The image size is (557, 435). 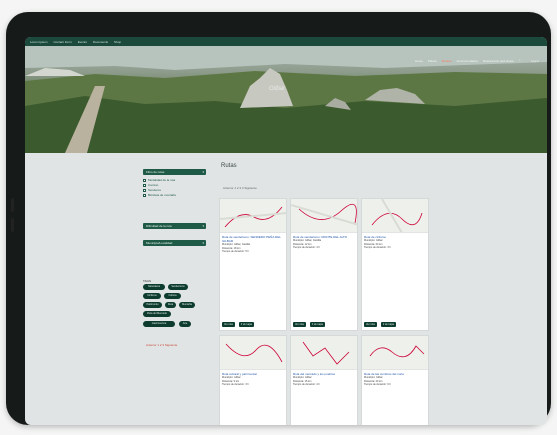 What do you see at coordinates (235, 251) in the screenshot?
I see `route-meta: Tiempo de duración: 5 h` at bounding box center [235, 251].